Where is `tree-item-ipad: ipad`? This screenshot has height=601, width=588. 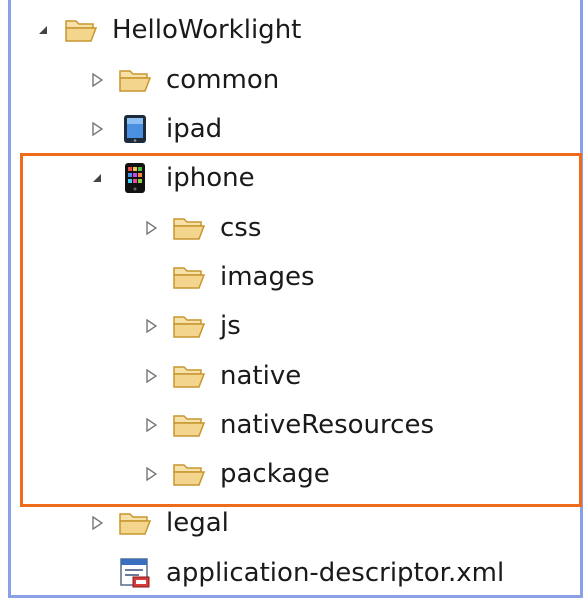
tree-item-ipad: ipad is located at coordinates (155, 129).